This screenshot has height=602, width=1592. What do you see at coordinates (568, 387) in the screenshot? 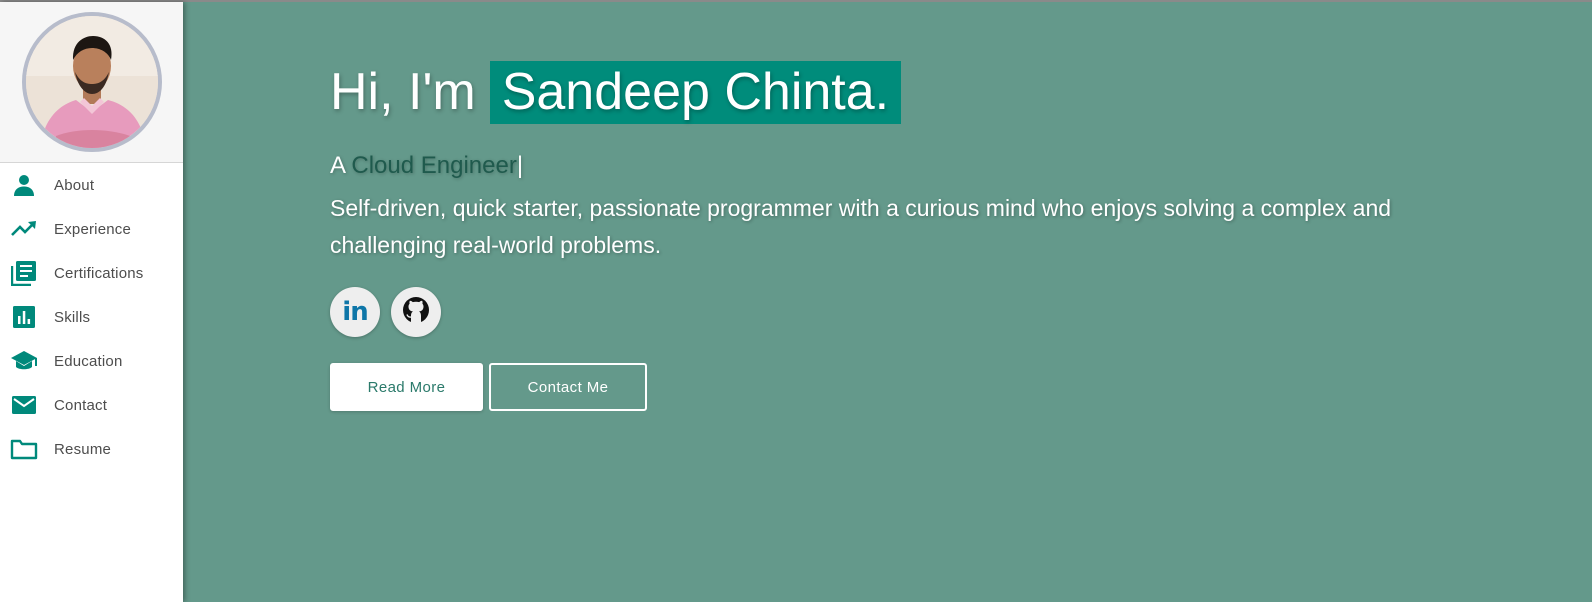
I see `contact-me-button: Contact Me` at bounding box center [568, 387].